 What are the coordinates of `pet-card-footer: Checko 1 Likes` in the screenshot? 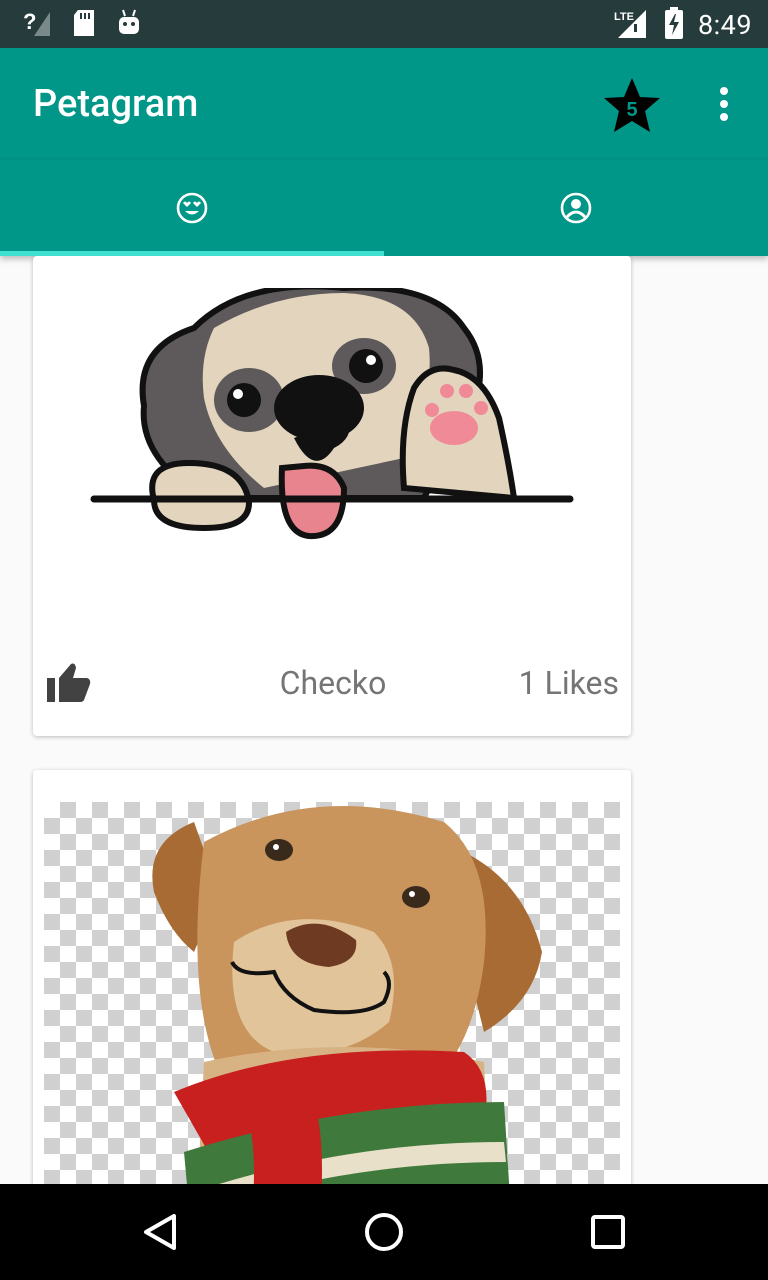 It's located at (332, 684).